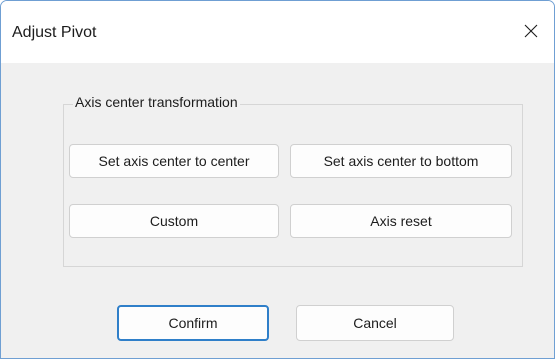 The width and height of the screenshot is (556, 360). Describe the element at coordinates (156, 102) in the screenshot. I see `groupbox-label: Axis center transformation` at that location.